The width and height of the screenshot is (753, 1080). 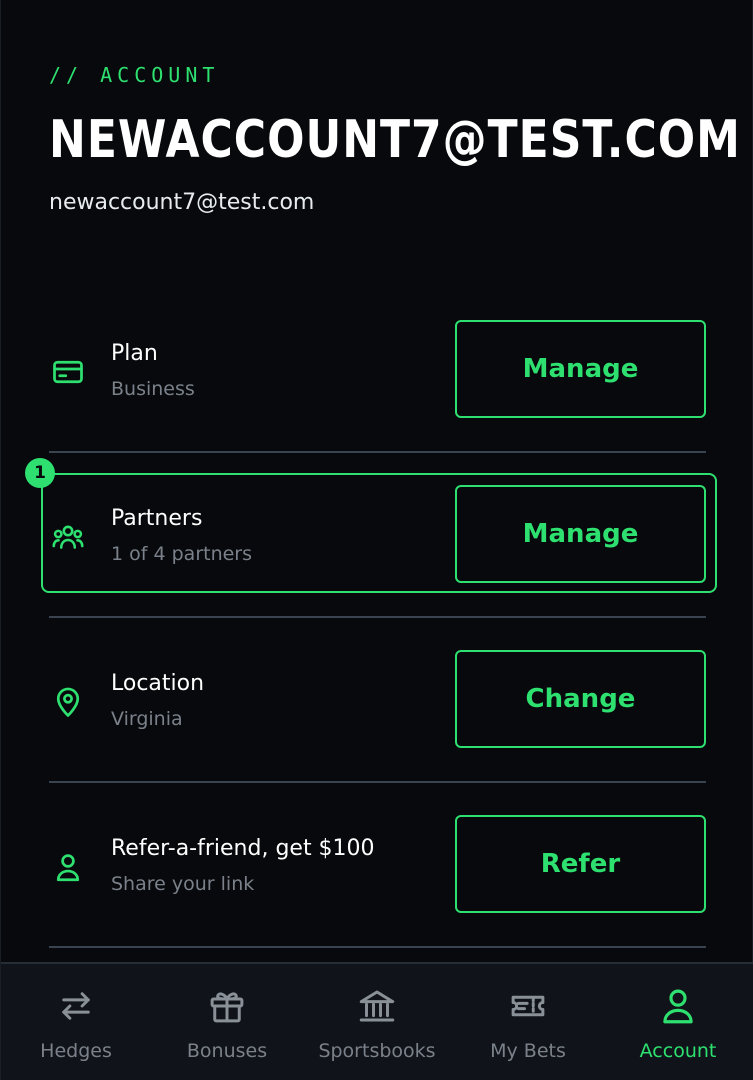 I want to click on users-icon, so click(x=68, y=537).